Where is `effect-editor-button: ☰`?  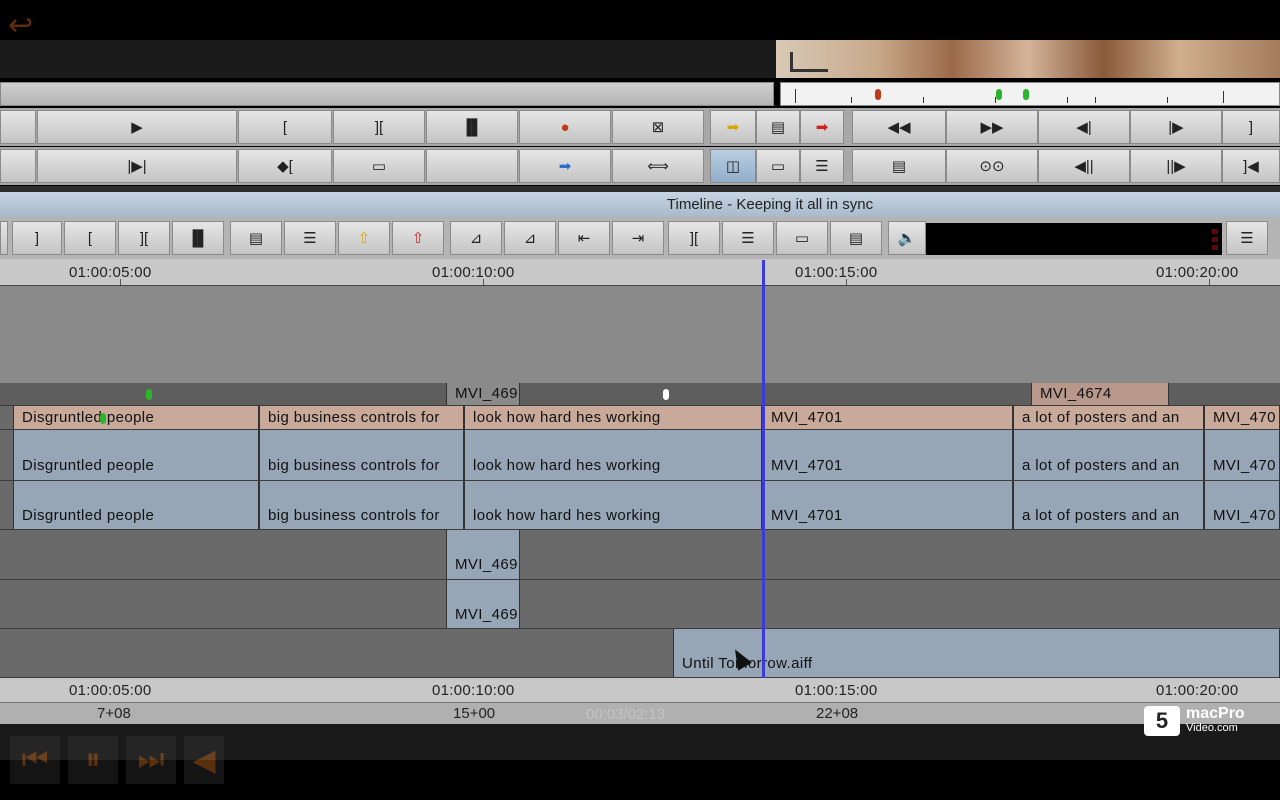
effect-editor-button: ☰ is located at coordinates (822, 166).